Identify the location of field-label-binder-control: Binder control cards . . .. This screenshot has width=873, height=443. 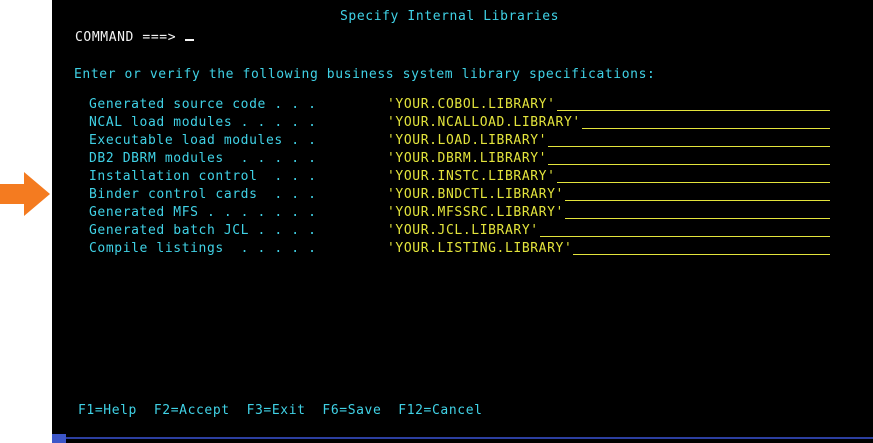
(203, 194).